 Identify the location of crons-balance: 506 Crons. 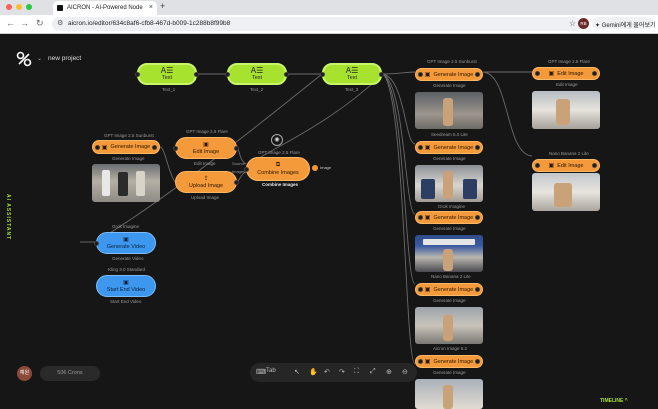
(70, 373).